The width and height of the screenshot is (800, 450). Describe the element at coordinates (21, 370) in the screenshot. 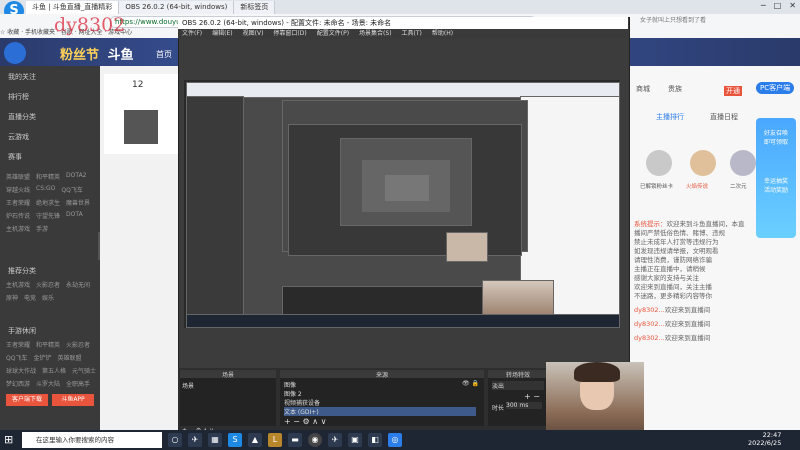

I see `category-item: 球球大作战` at that location.